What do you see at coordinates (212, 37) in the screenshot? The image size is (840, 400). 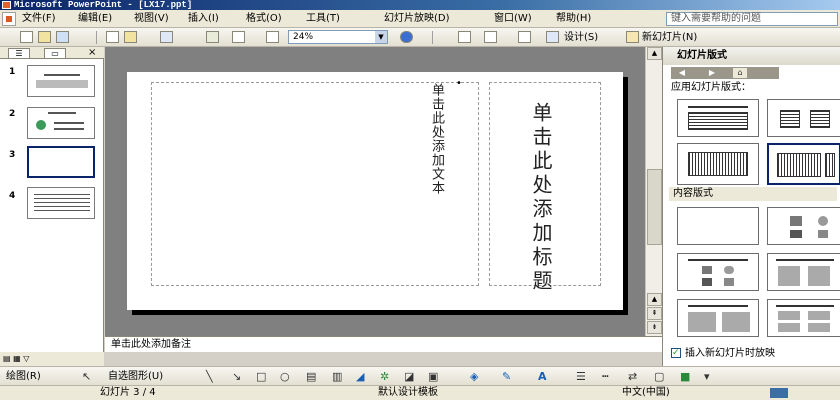 I see `insert-chart-icon` at bounding box center [212, 37].